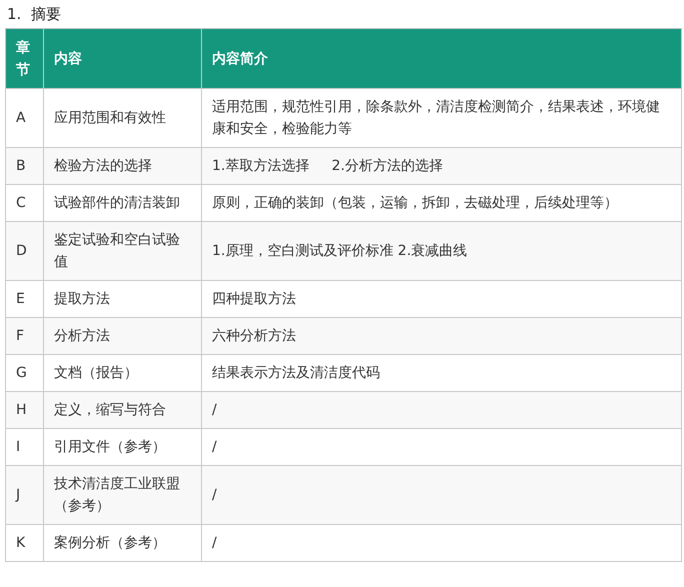 The height and width of the screenshot is (587, 684). I want to click on table-cell: K, so click(25, 543).